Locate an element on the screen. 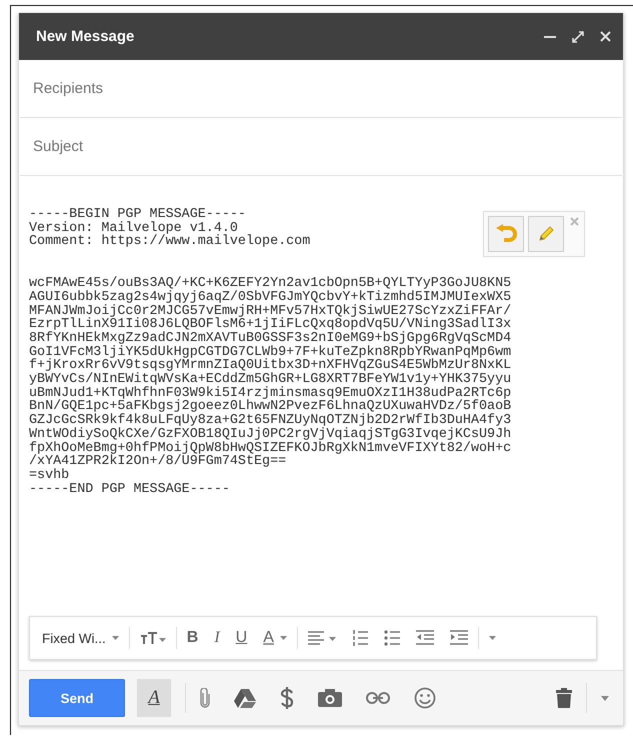  trash-icon is located at coordinates (564, 698).